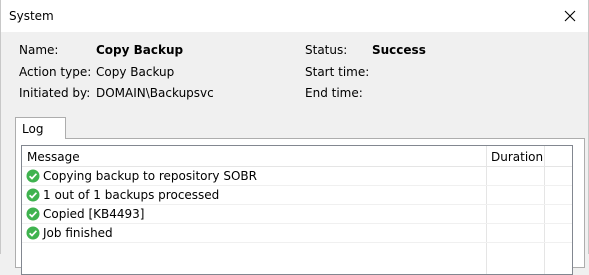  I want to click on window-title: System, so click(31, 16).